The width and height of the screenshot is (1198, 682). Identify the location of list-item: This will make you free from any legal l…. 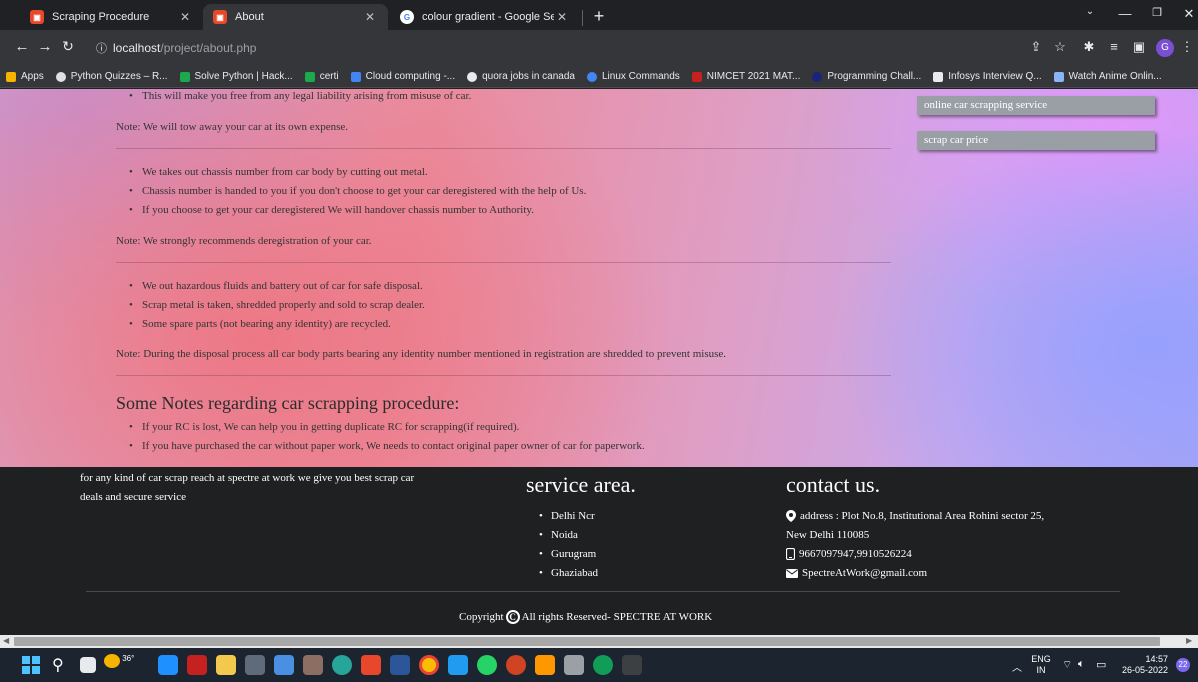
(300, 96).